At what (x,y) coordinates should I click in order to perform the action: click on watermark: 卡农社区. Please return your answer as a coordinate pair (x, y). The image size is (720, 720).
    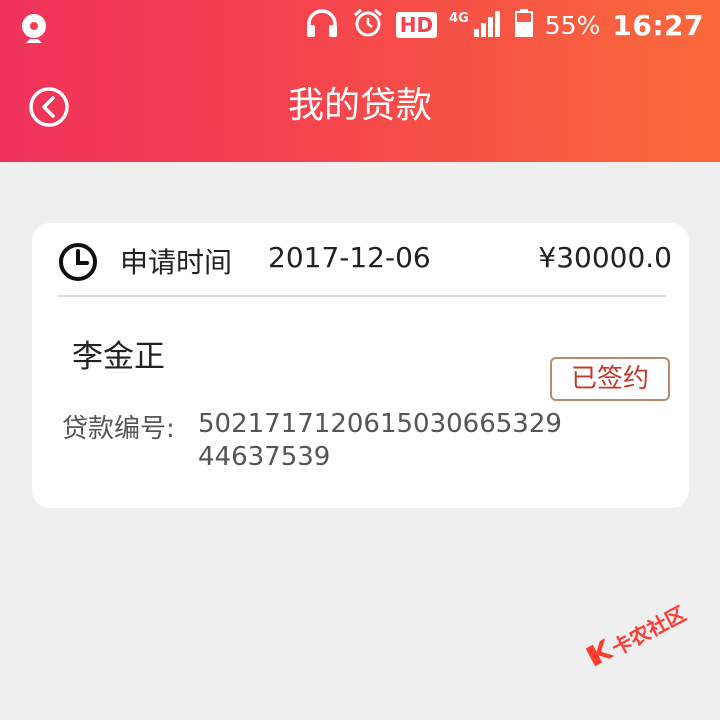
    Looking at the image, I should click on (639, 647).